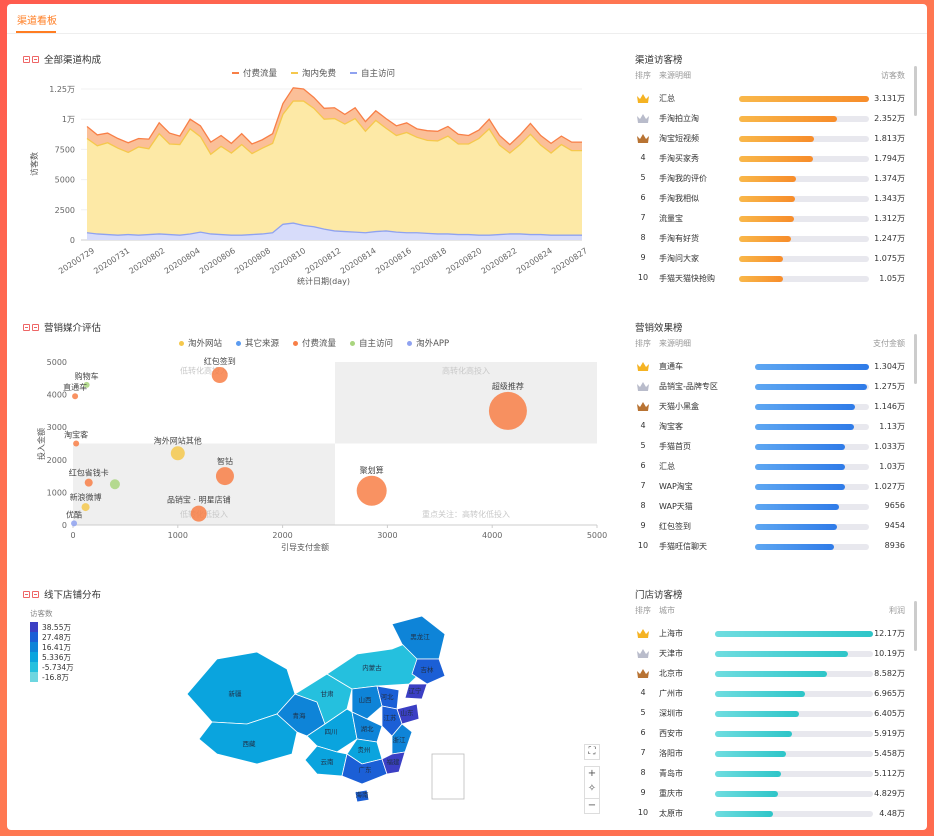 The width and height of the screenshot is (934, 836). Describe the element at coordinates (679, 238) in the screenshot. I see `rank-name: 手淘有好货` at that location.